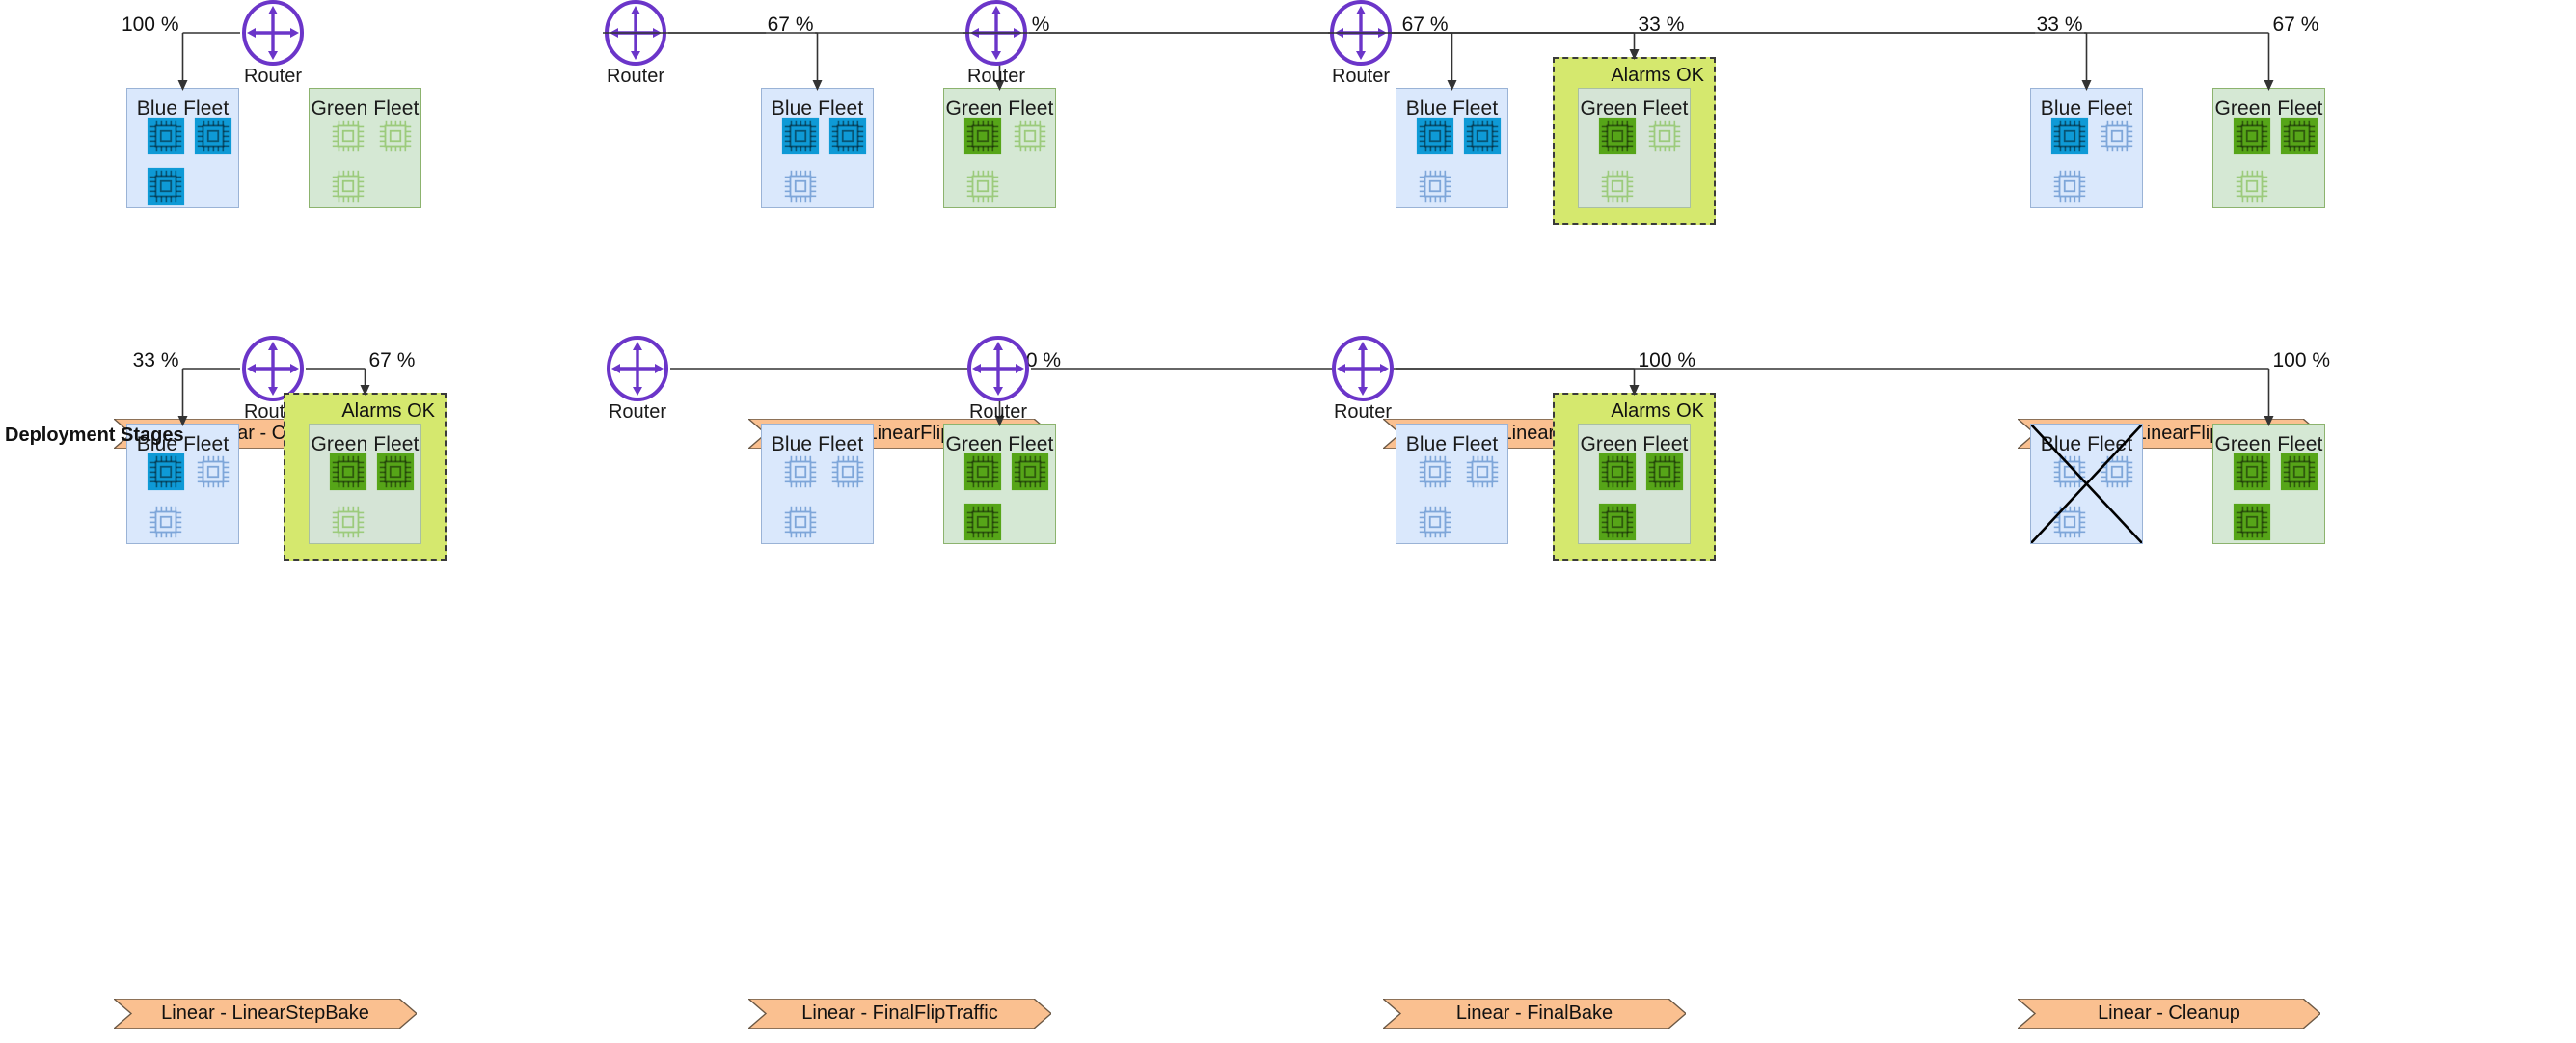 The height and width of the screenshot is (1043, 2576). I want to click on stage-banner-label: Linear - LinearStepBake, so click(265, 1013).